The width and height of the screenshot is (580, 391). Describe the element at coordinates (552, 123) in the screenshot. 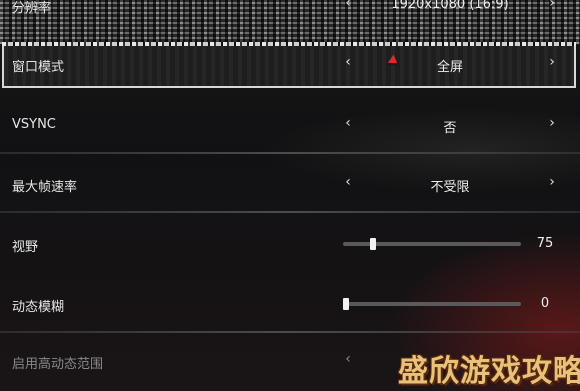

I see `vsync-next-arrow-icon: ›` at that location.